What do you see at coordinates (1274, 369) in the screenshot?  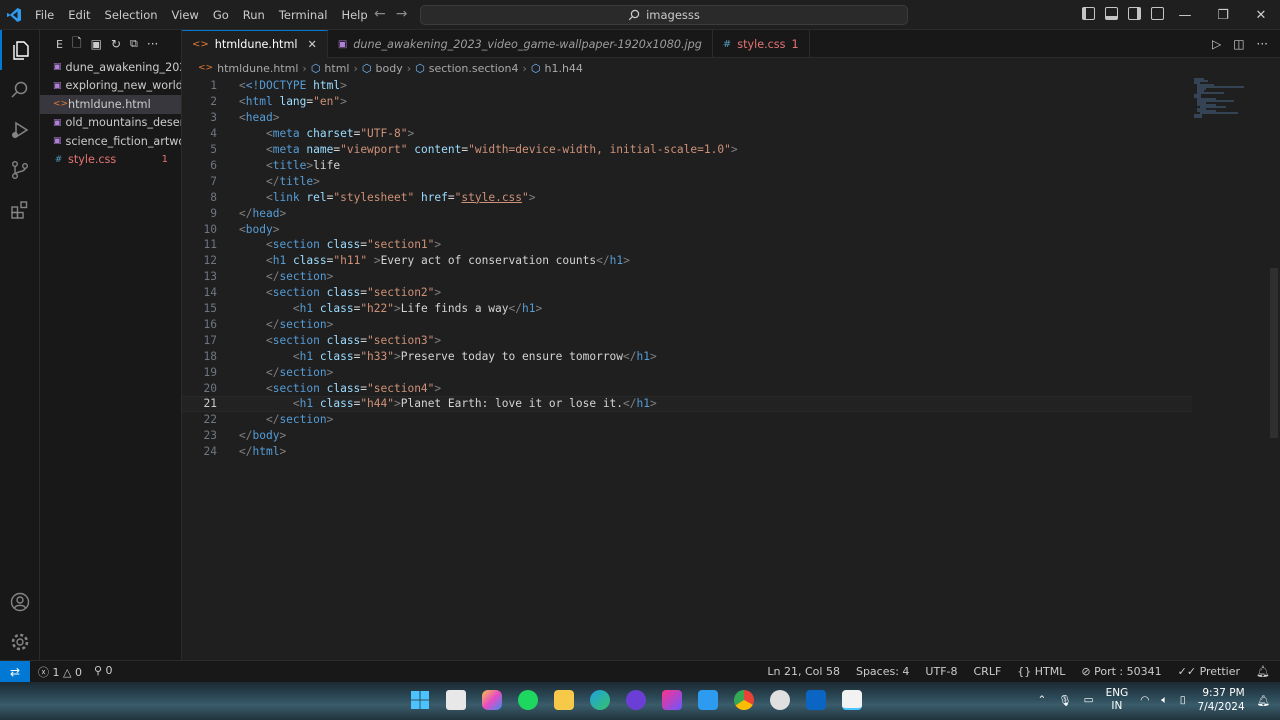 I see `editor-scrollbar` at bounding box center [1274, 369].